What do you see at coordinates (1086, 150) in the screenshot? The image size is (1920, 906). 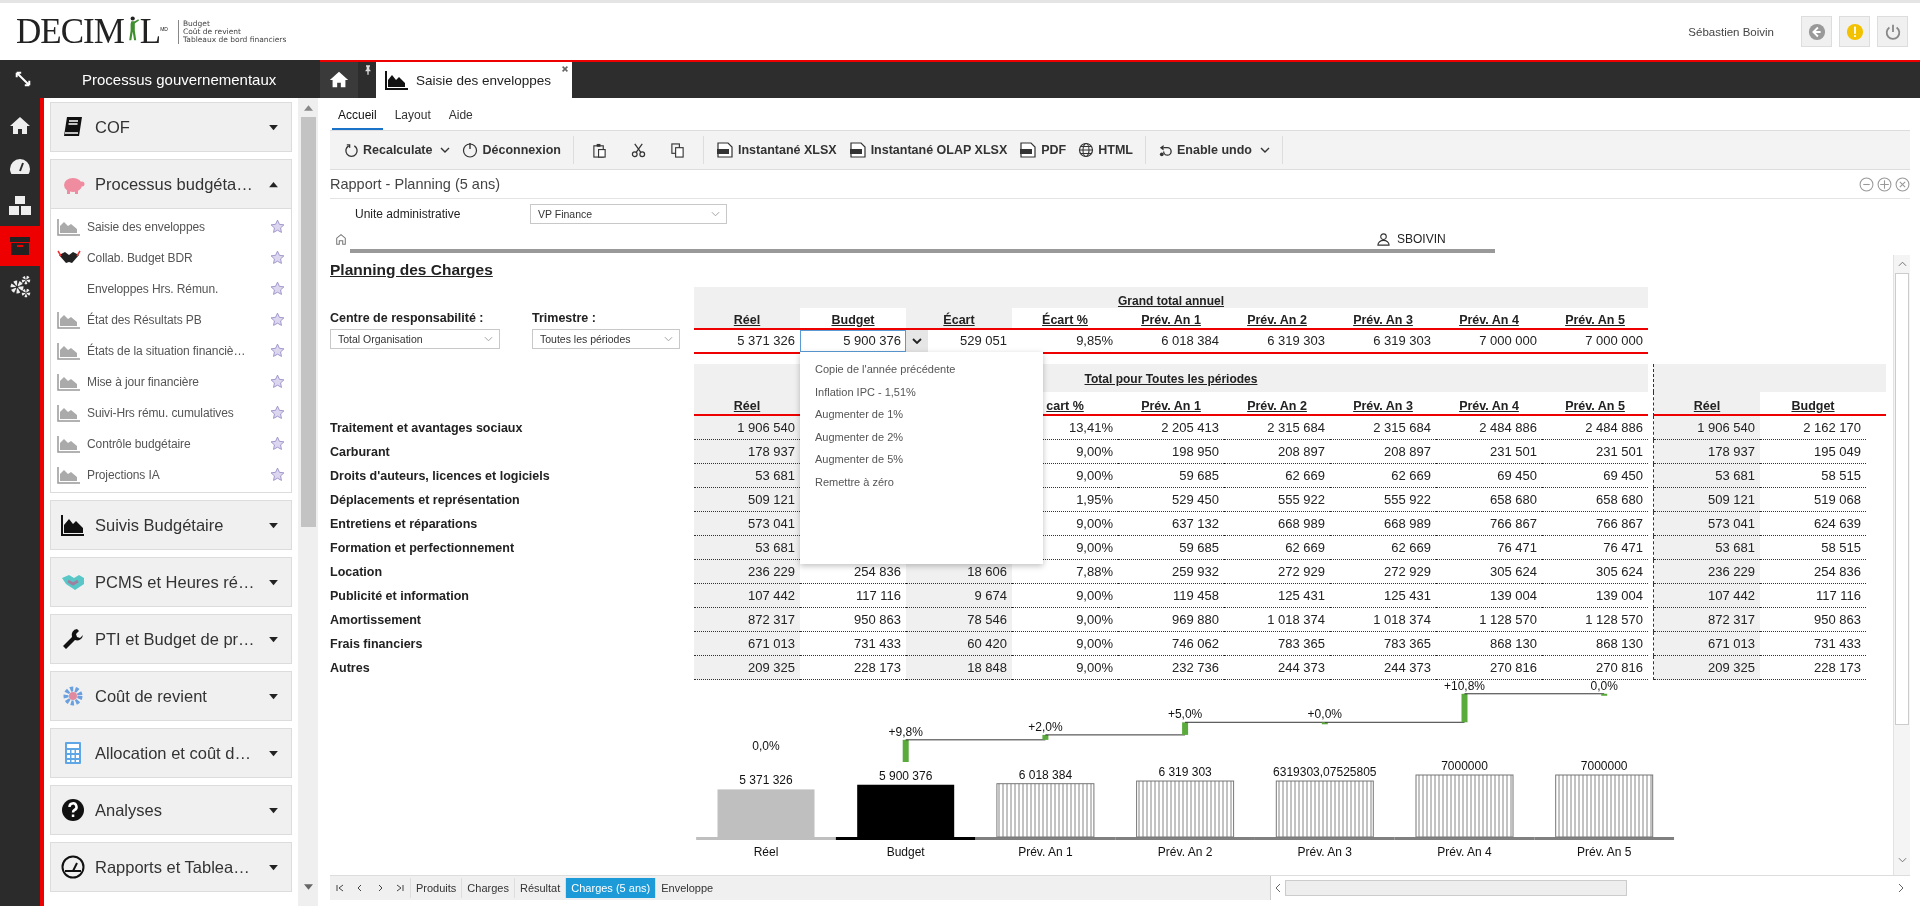 I see `globe-icon` at bounding box center [1086, 150].